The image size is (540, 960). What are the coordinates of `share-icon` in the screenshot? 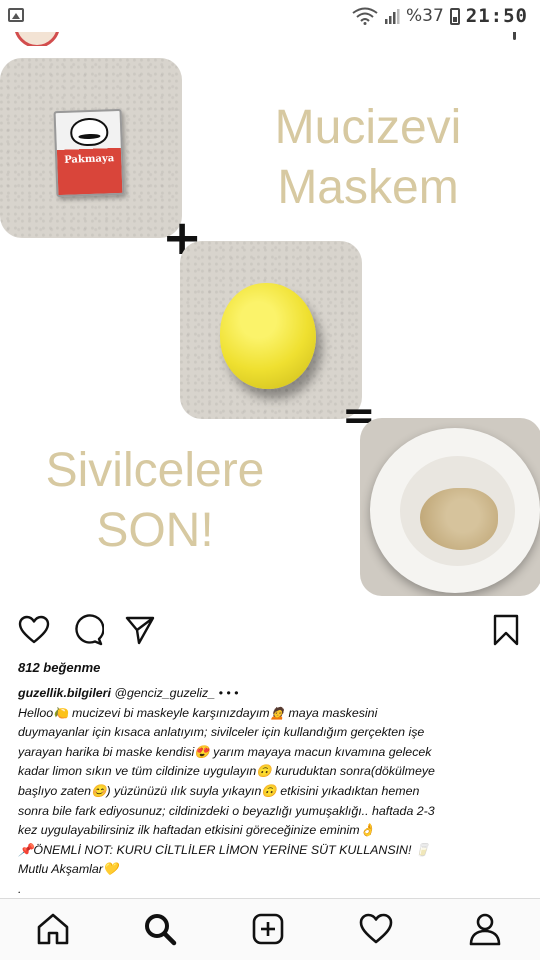 It's located at (140, 630).